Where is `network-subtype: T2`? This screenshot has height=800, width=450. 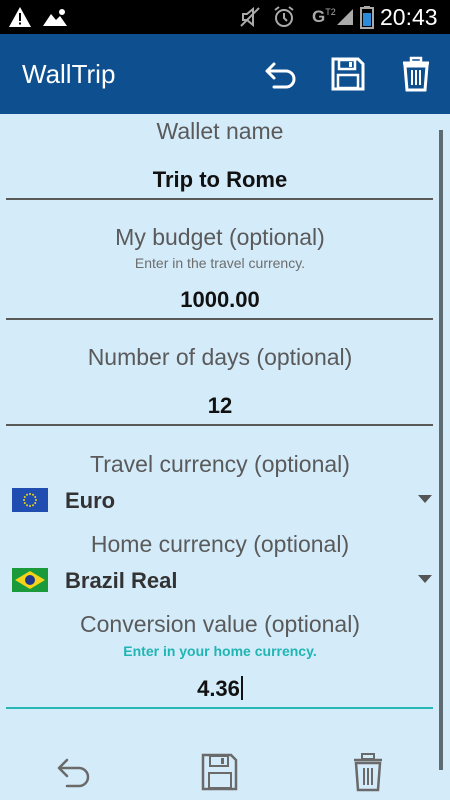 network-subtype: T2 is located at coordinates (330, 12).